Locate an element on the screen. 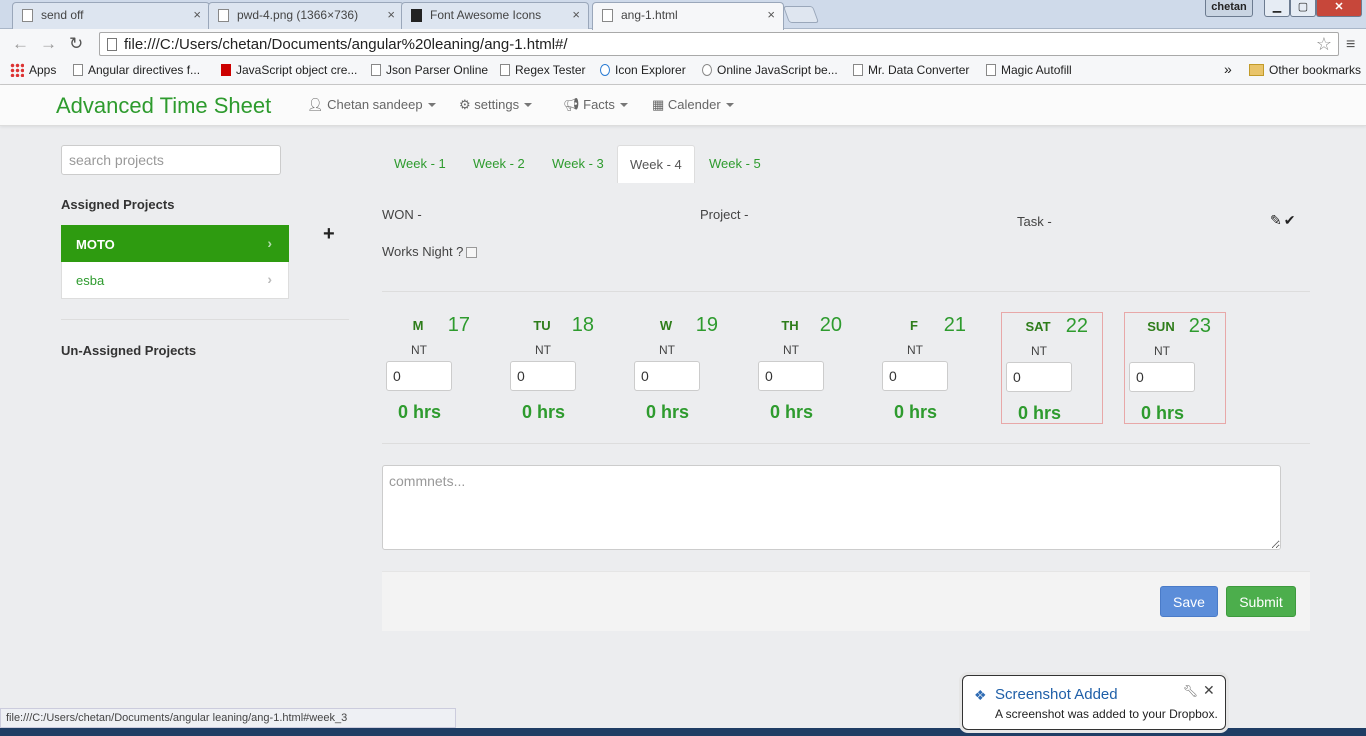  facts-menu: 📢︎ Facts is located at coordinates (595, 105).